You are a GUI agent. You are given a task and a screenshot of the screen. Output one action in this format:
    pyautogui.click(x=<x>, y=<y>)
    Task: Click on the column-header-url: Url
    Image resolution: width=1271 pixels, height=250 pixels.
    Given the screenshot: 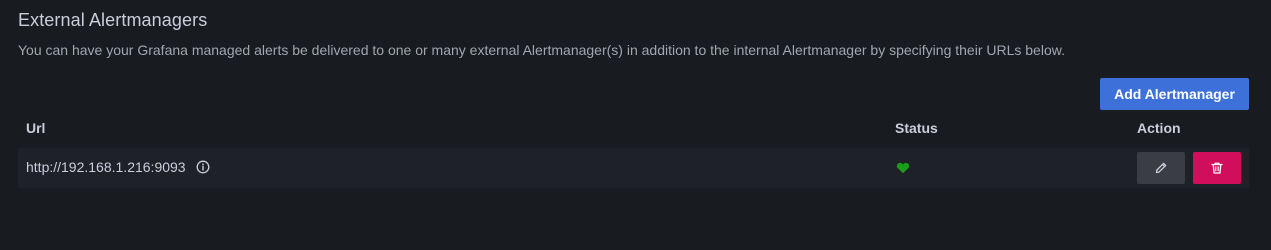 What is the action you would take?
    pyautogui.click(x=36, y=128)
    